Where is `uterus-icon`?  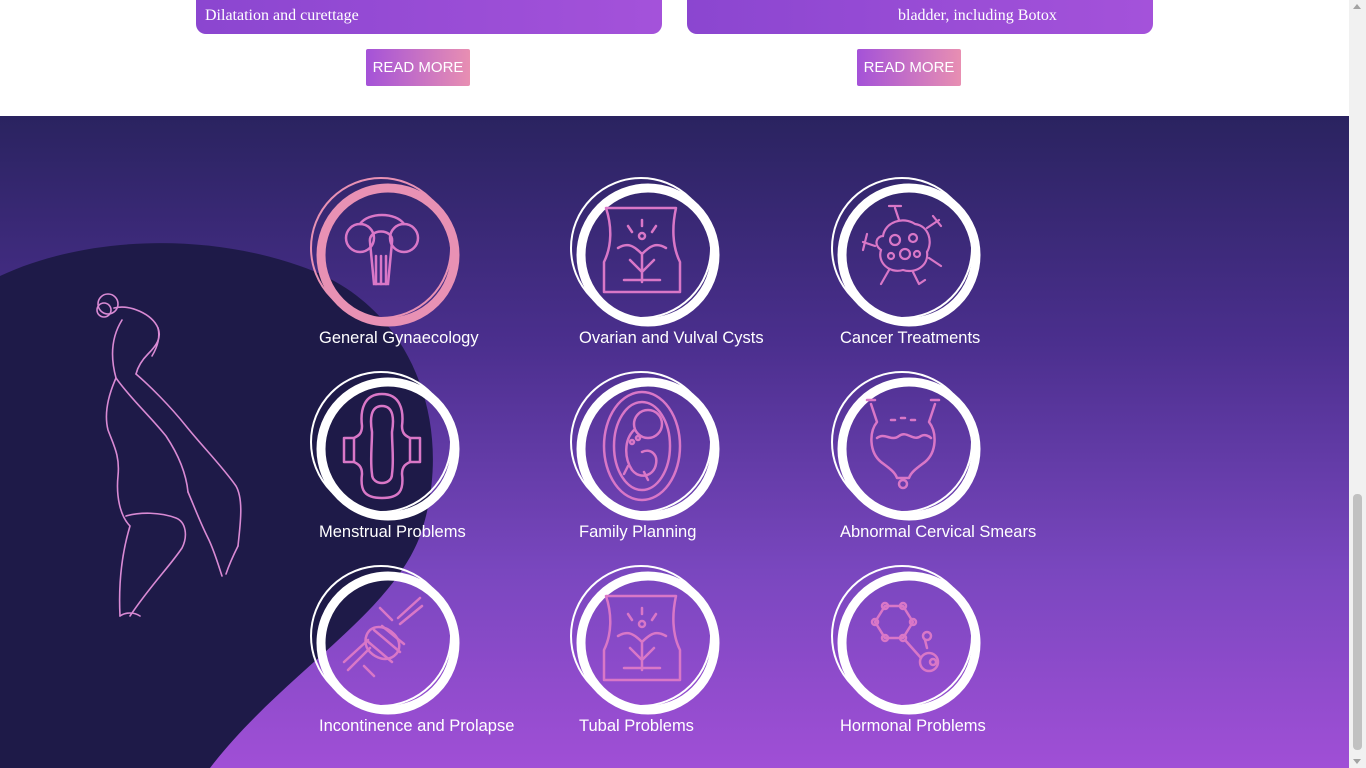 uterus-icon is located at coordinates (385, 252).